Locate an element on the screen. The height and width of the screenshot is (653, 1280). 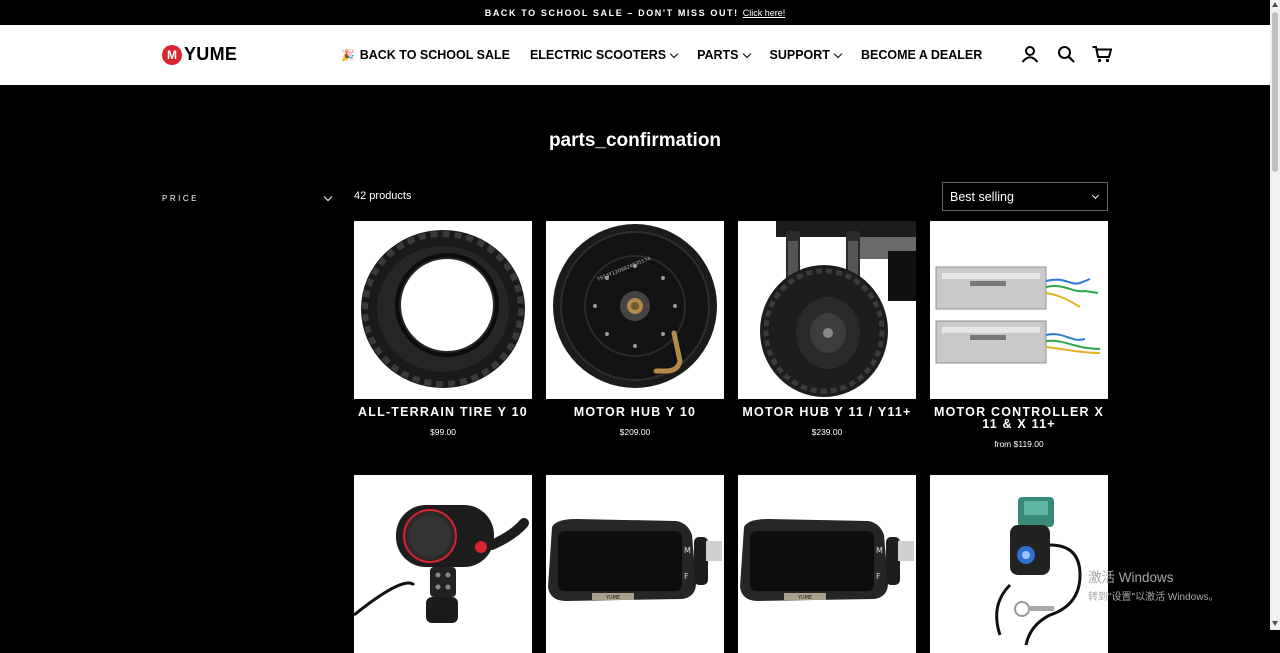
filter-label: PRICE is located at coordinates (180, 198).